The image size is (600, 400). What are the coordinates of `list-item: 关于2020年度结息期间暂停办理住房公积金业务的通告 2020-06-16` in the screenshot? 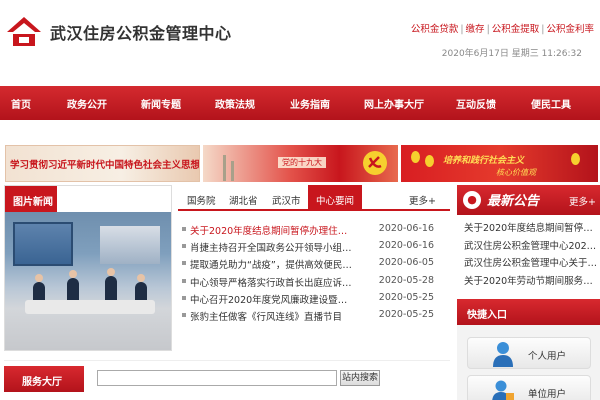 It's located at (314, 229).